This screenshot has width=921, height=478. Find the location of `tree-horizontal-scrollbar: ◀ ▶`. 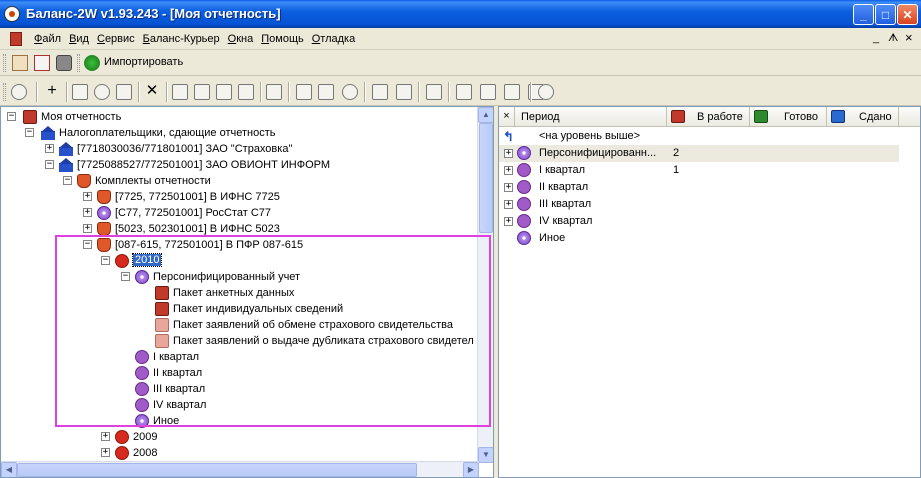

tree-horizontal-scrollbar: ◀ ▶ is located at coordinates (240, 469).